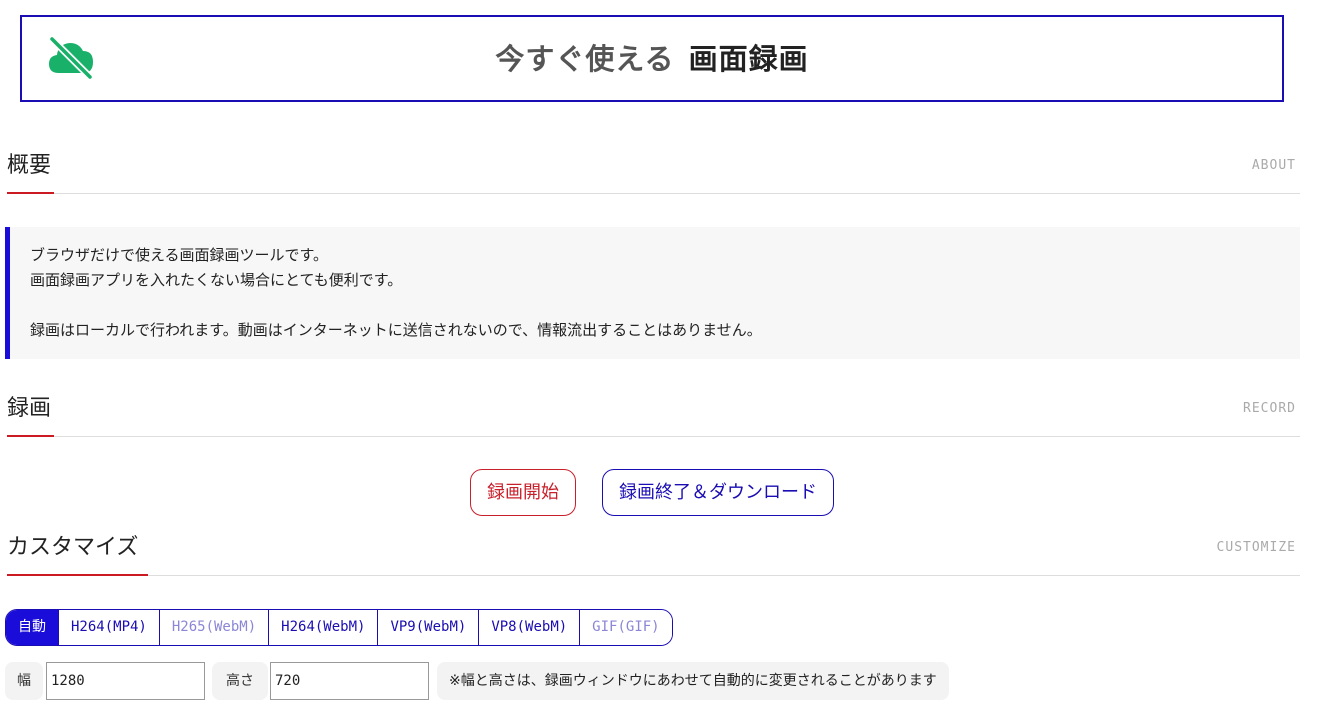  Describe the element at coordinates (108, 627) in the screenshot. I see `codec-option-h264-mp4: H264(MP4)` at that location.